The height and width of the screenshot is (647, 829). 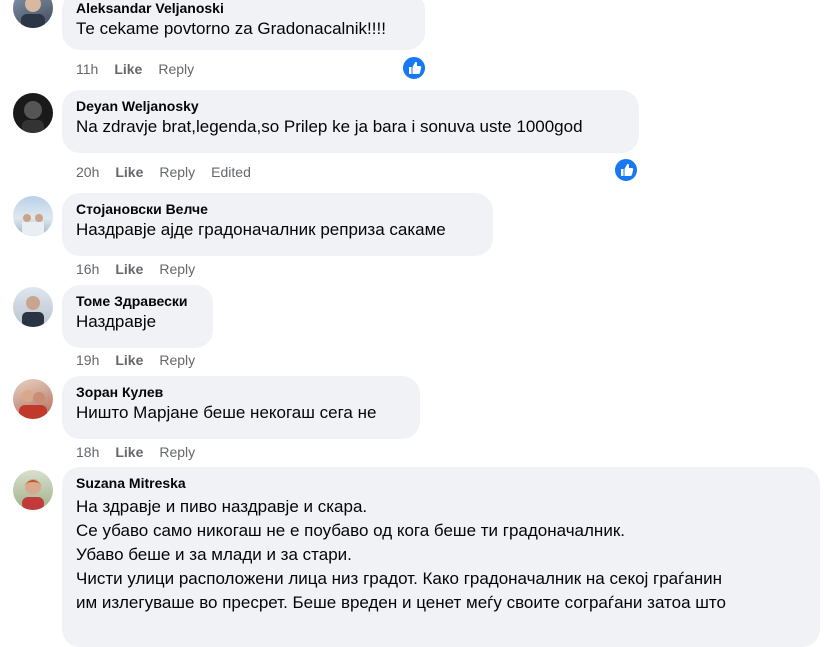 What do you see at coordinates (214, 554) in the screenshot?
I see `comment-text-line: Убаво беше и за млади и за стари.` at bounding box center [214, 554].